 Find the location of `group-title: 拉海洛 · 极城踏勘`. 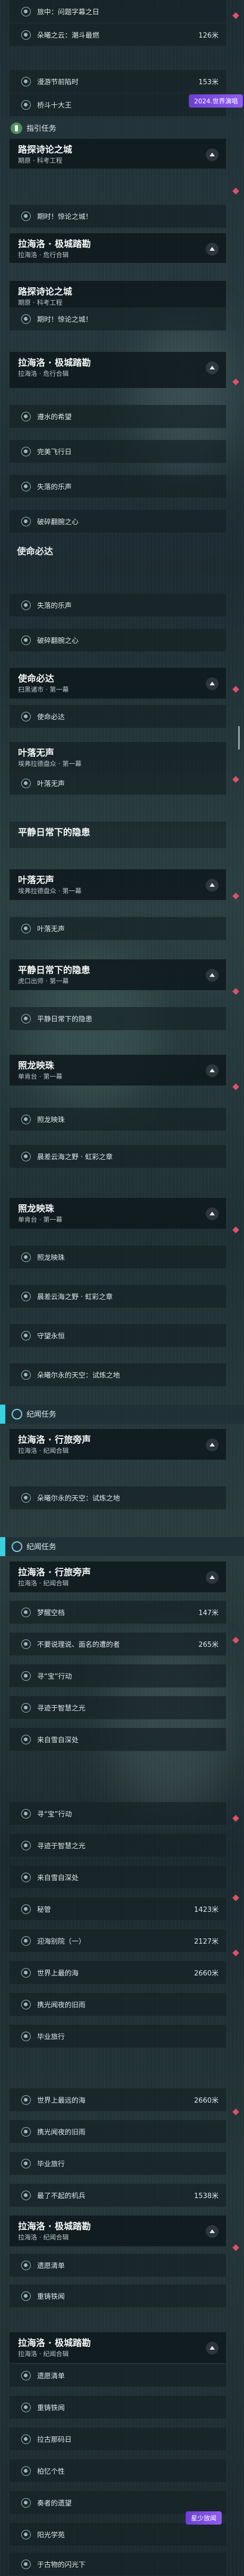

group-title: 拉海洛 · 极城踏勘 is located at coordinates (55, 363).